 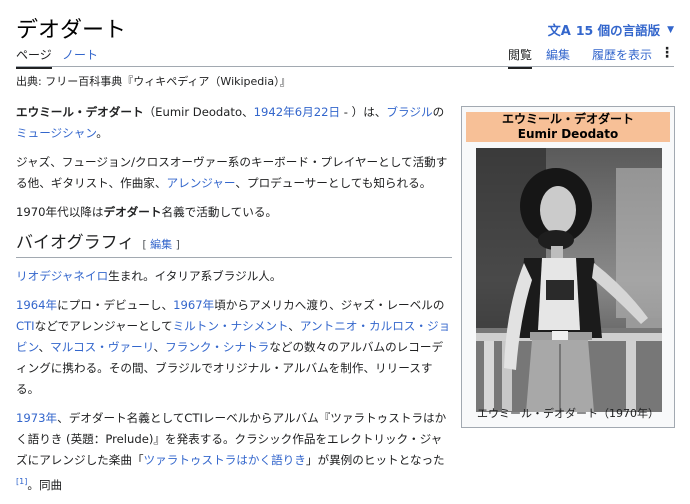 What do you see at coordinates (153, 81) in the screenshot?
I see `source-line: 出典: フリー百科事典『ウィキペディア（Wikipedia）』` at bounding box center [153, 81].